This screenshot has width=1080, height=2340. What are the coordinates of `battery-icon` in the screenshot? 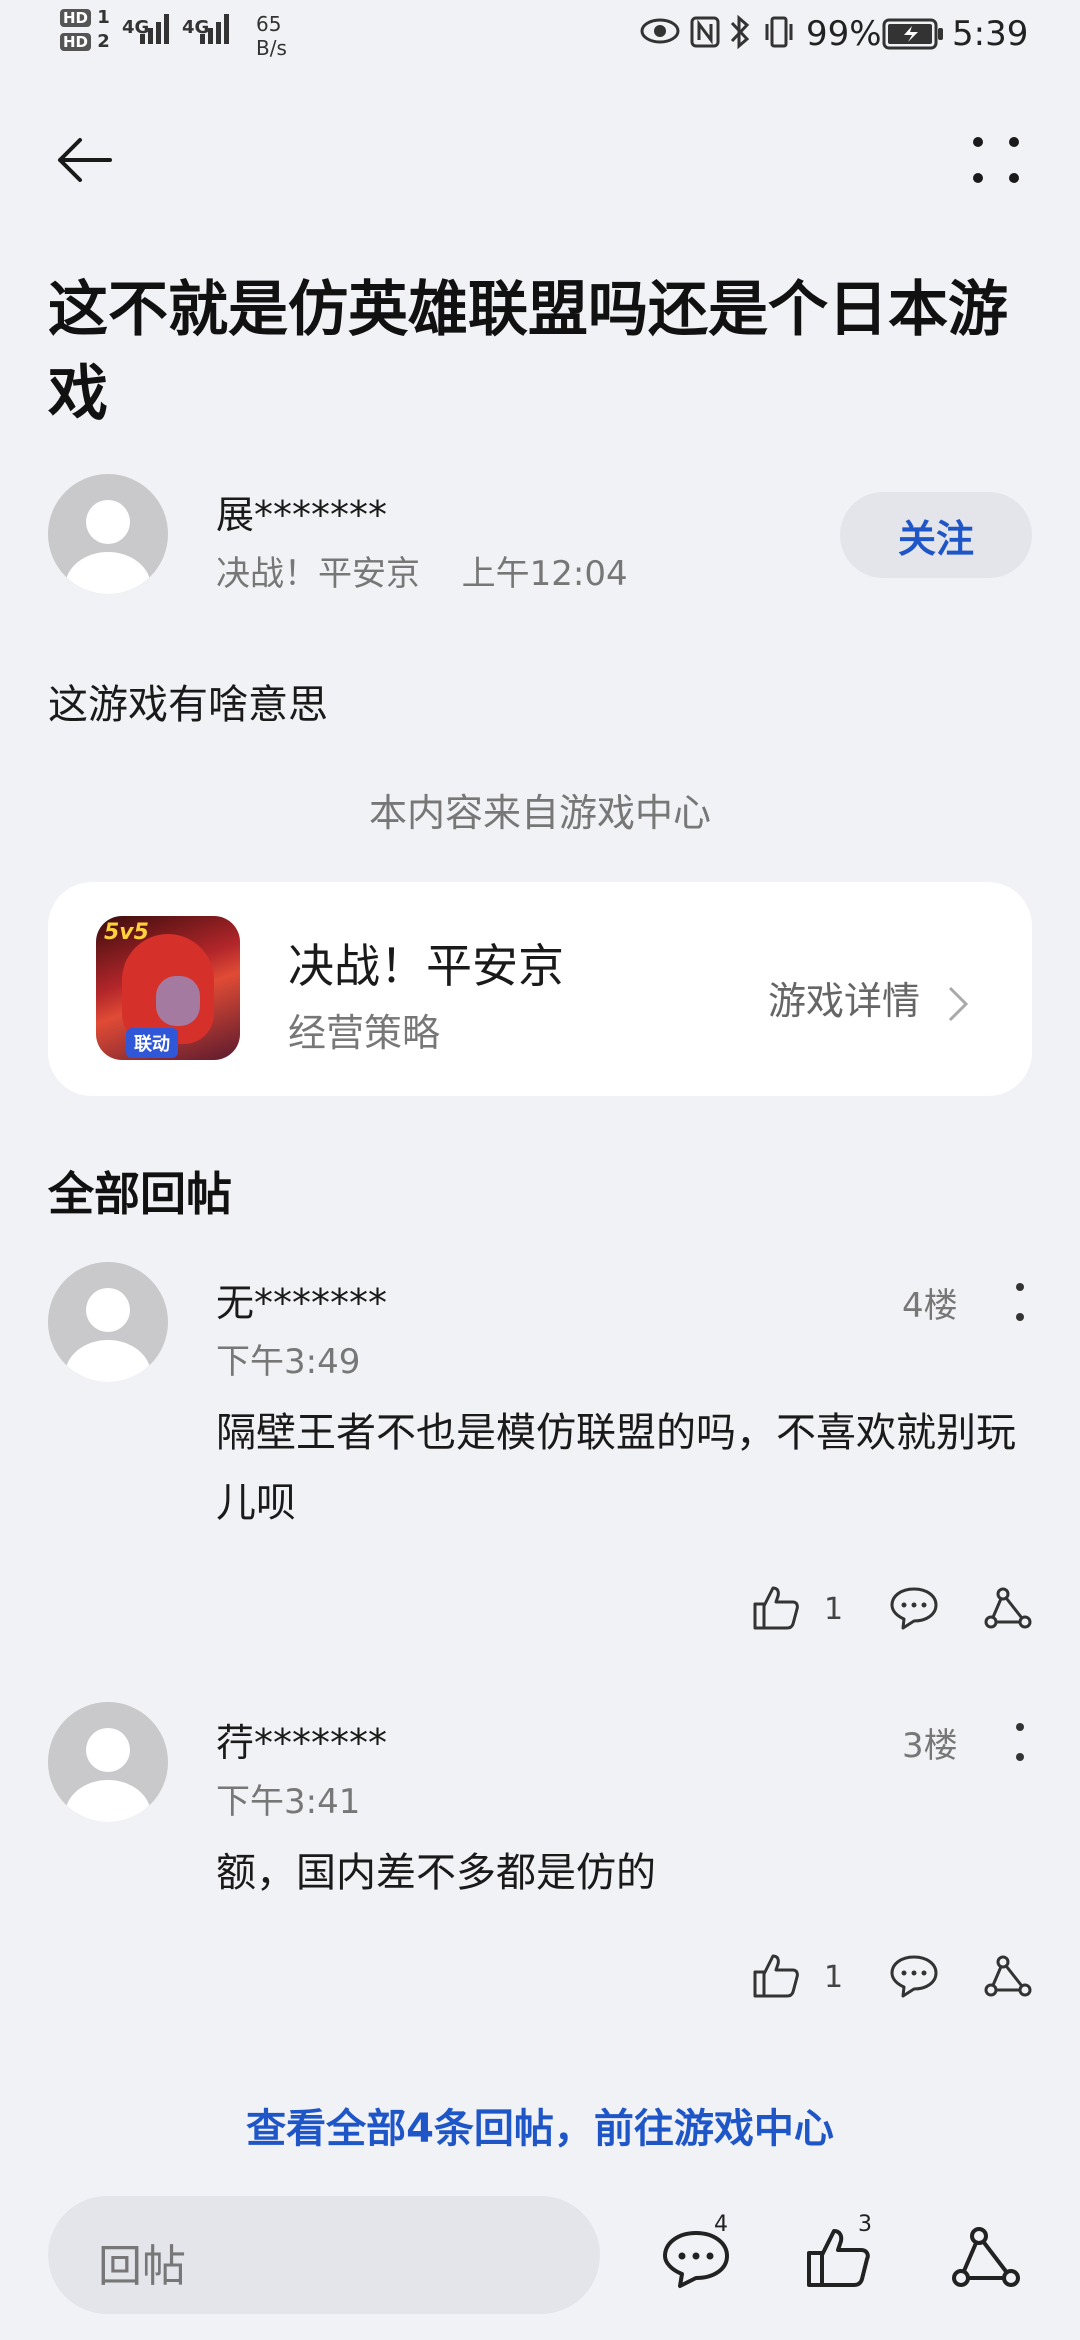 It's located at (913, 36).